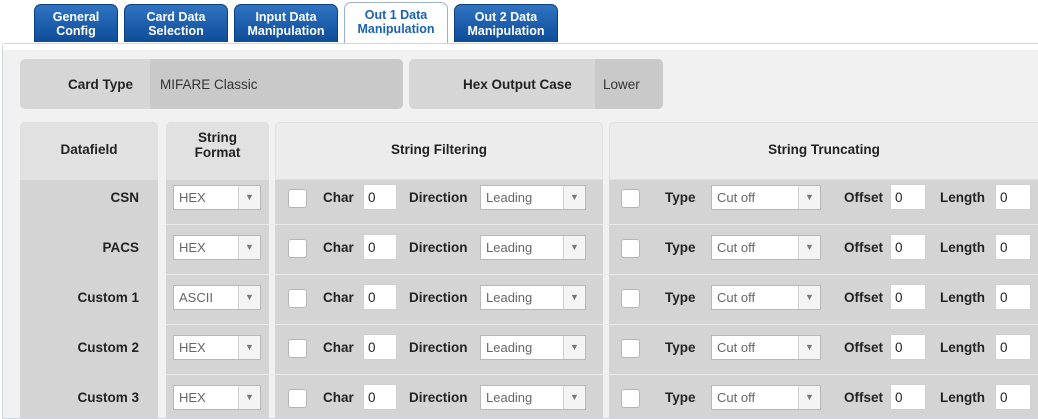 This screenshot has height=419, width=1038. I want to click on tab-out1-data-manipulation: Out 1 Data Manipulation, so click(396, 22).